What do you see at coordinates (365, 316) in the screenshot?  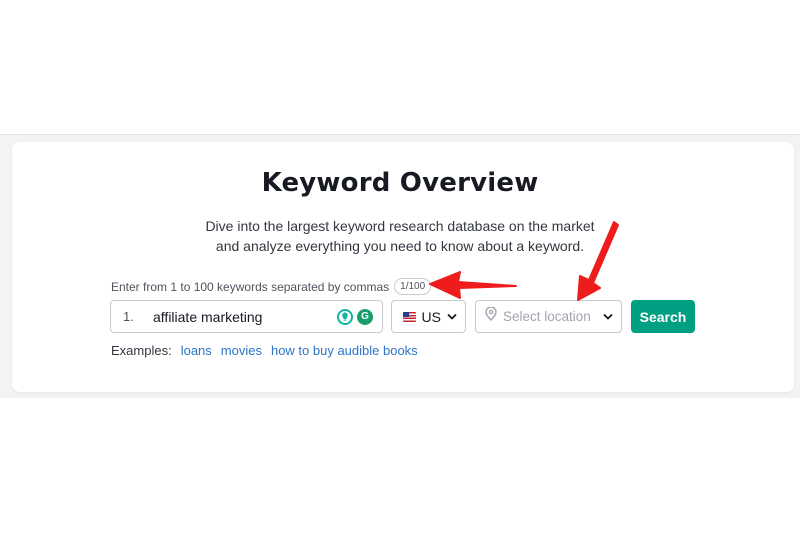 I see `grammarly-icon: G` at bounding box center [365, 316].